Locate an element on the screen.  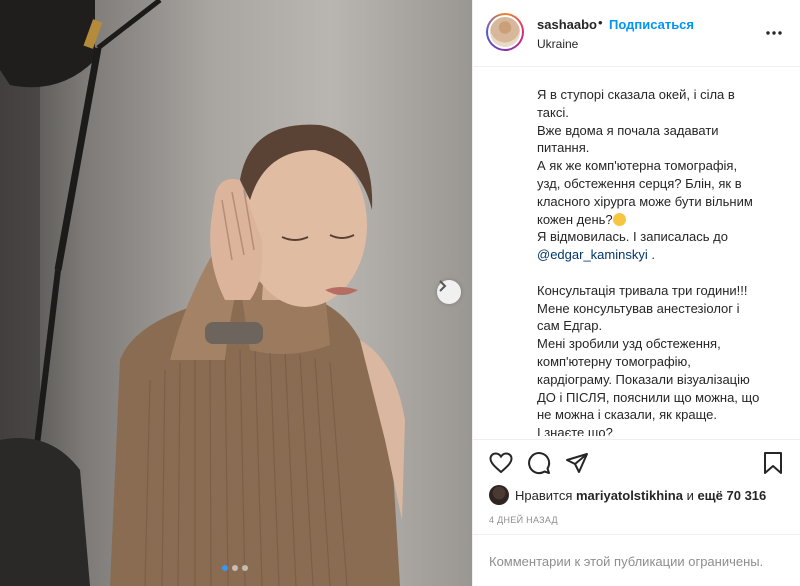
bookmark-icon is located at coordinates (773, 463).